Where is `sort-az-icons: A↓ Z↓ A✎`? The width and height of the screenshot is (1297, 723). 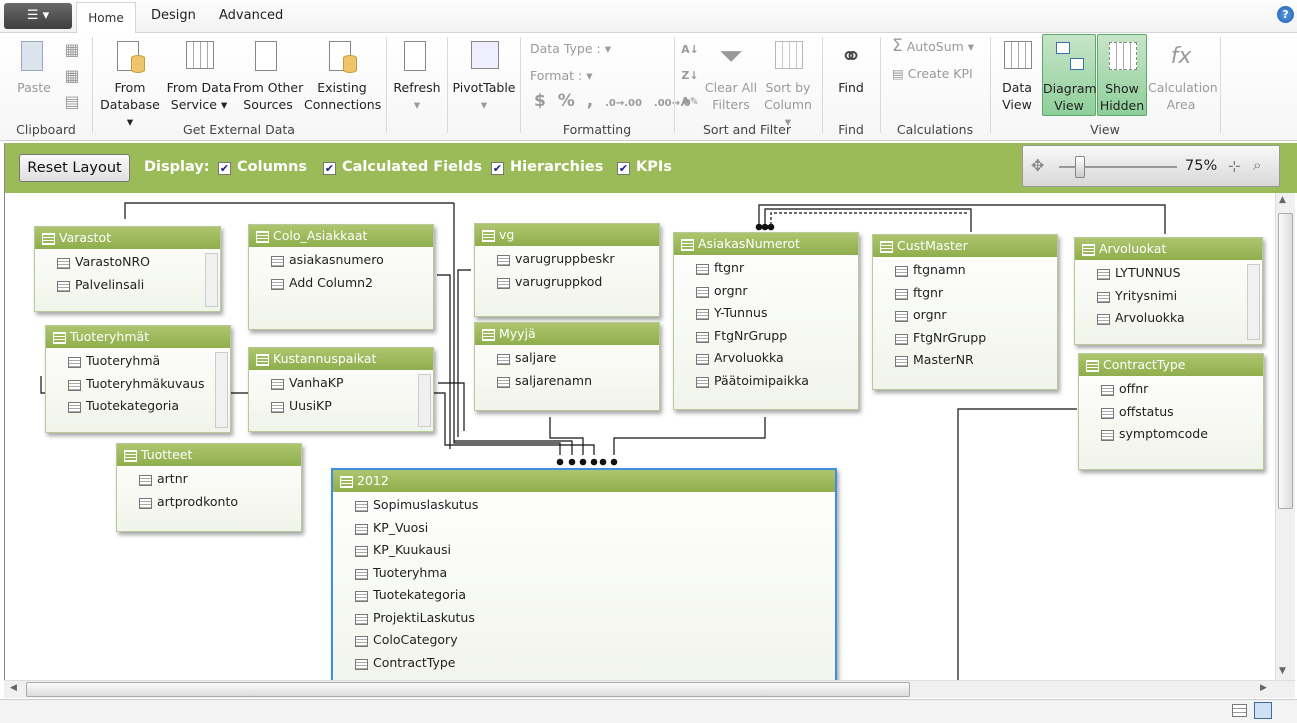
sort-az-icons: A↓ Z↓ A✎ is located at coordinates (690, 76).